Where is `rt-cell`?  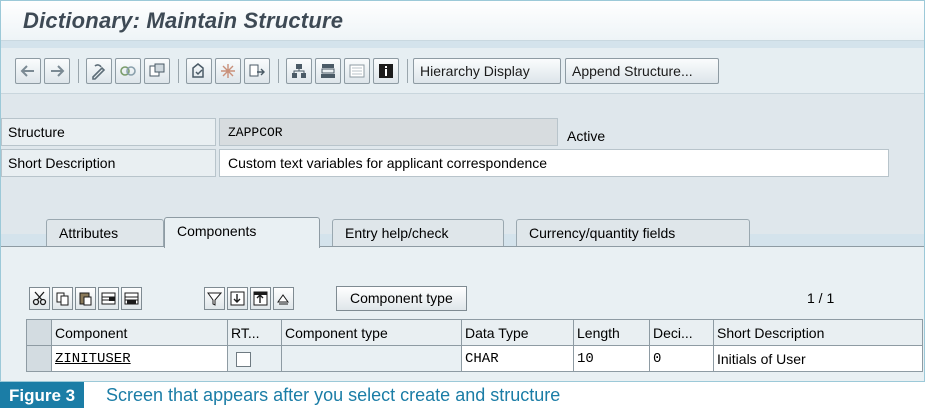 rt-cell is located at coordinates (254, 358).